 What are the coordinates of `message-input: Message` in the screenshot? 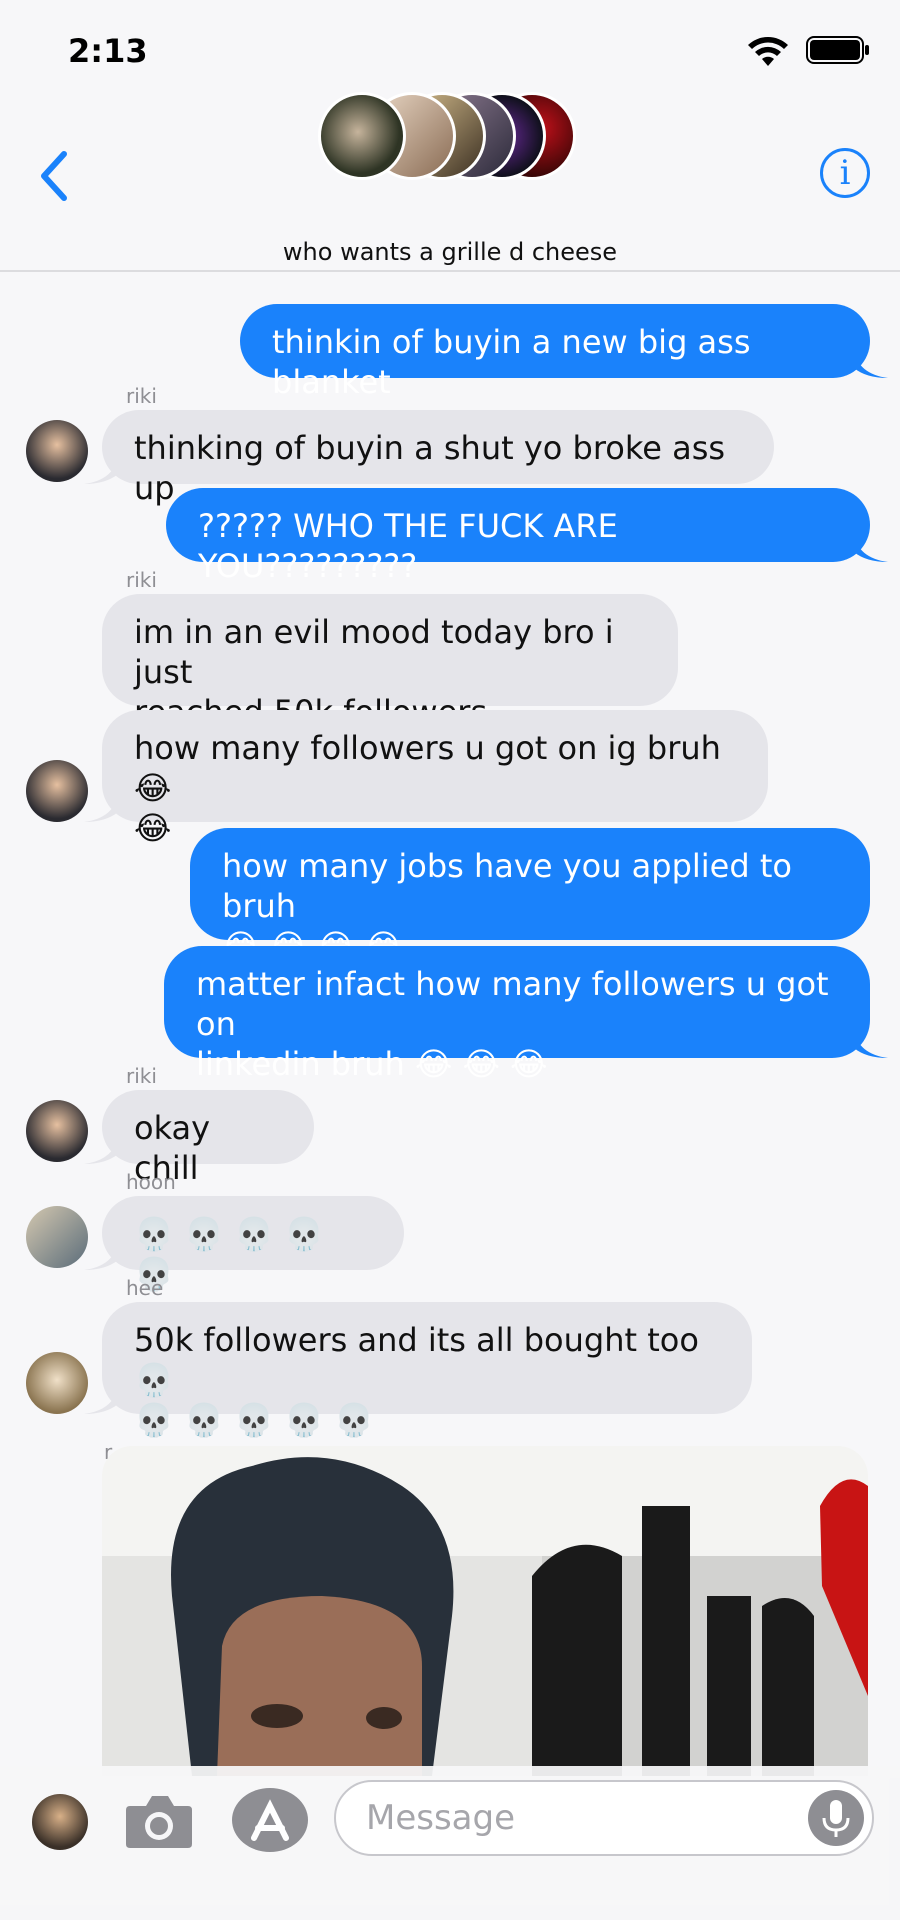 It's located at (604, 1818).